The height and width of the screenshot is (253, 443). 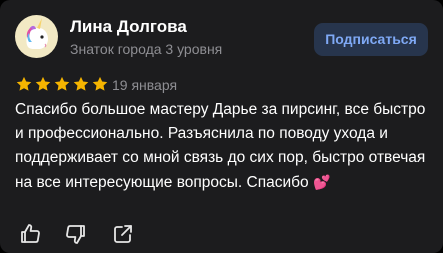 I want to click on user-level: Знаток города 3 уровня, so click(x=146, y=49).